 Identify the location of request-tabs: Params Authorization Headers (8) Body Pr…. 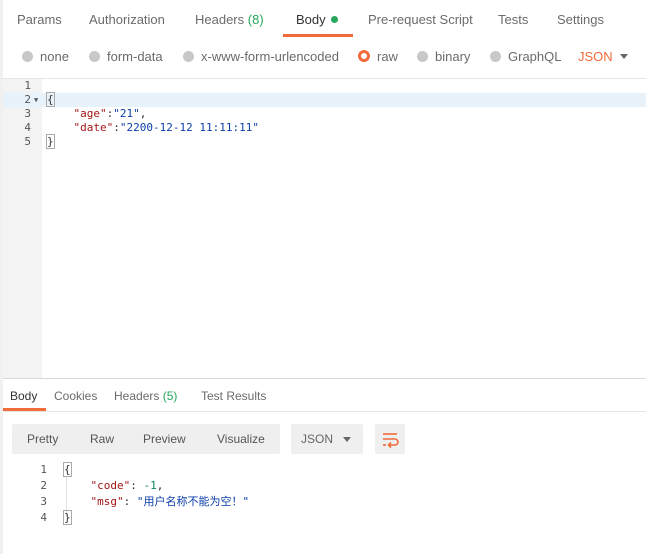
(323, 19).